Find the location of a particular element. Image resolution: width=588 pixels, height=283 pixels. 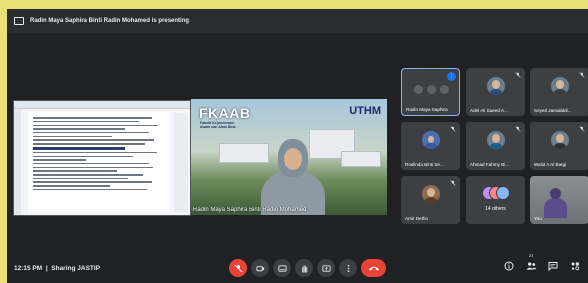

faculty-name: Fakulti Kejuruteraan Awam dan Alam Bina is located at coordinates (218, 125).